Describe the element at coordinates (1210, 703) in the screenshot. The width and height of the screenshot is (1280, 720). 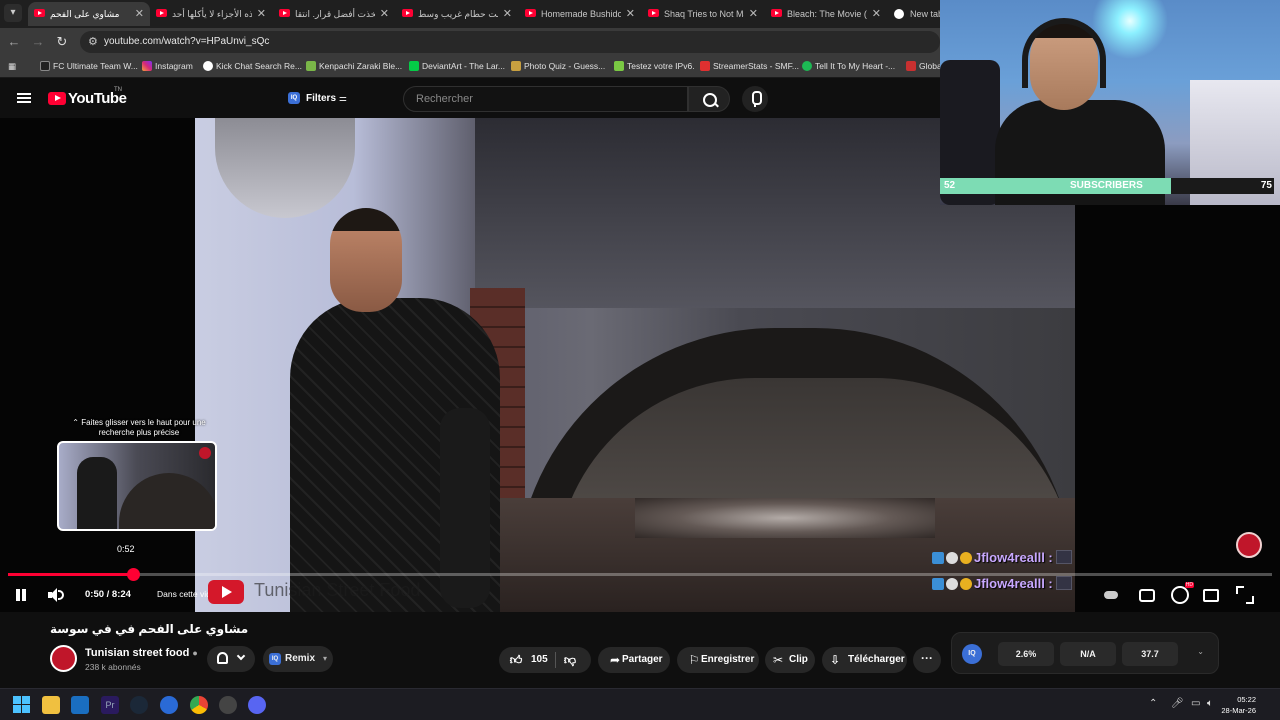
I see `speaker-icon: 🔈︎` at that location.